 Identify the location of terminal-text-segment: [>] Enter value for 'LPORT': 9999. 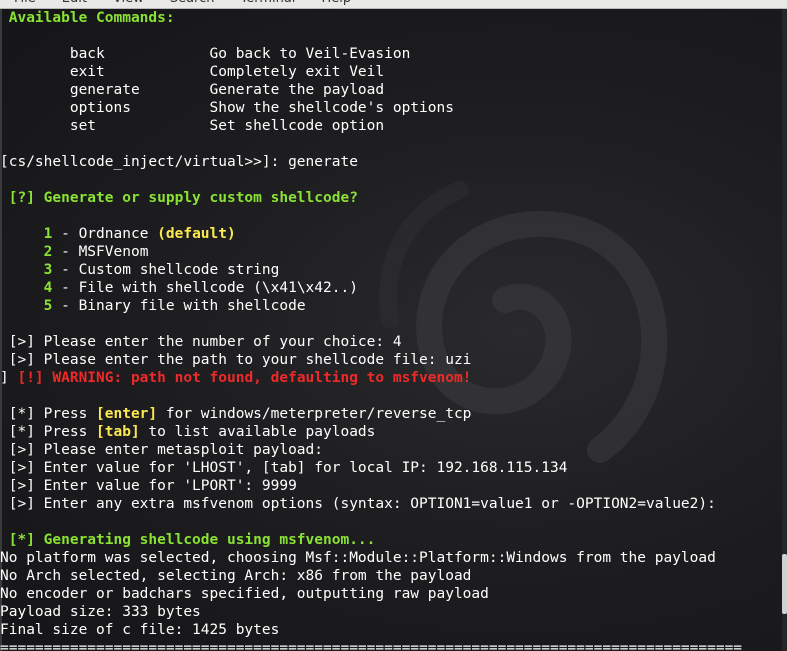
(148, 486).